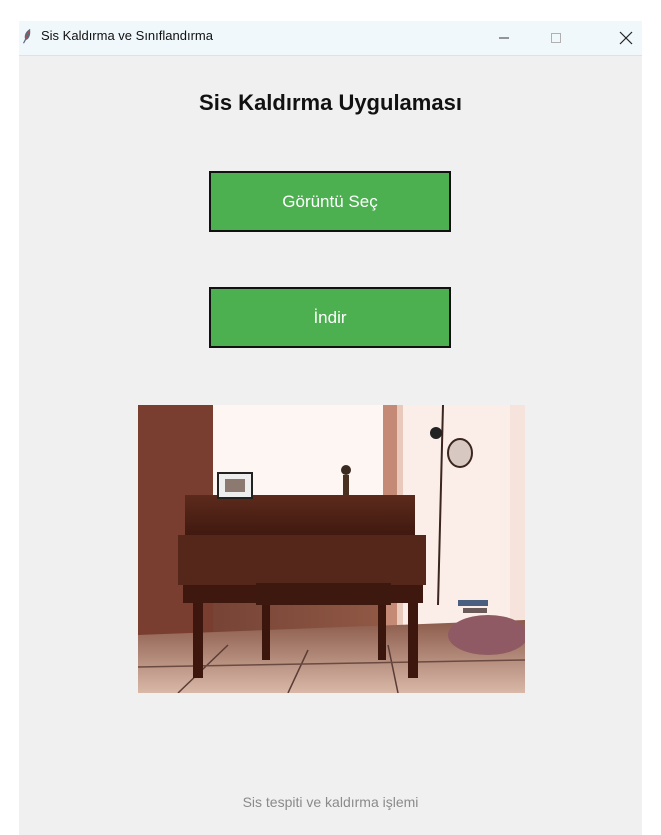 This screenshot has width=661, height=835. What do you see at coordinates (330, 102) in the screenshot?
I see `page-title: Sis Kaldırma Uygulaması` at bounding box center [330, 102].